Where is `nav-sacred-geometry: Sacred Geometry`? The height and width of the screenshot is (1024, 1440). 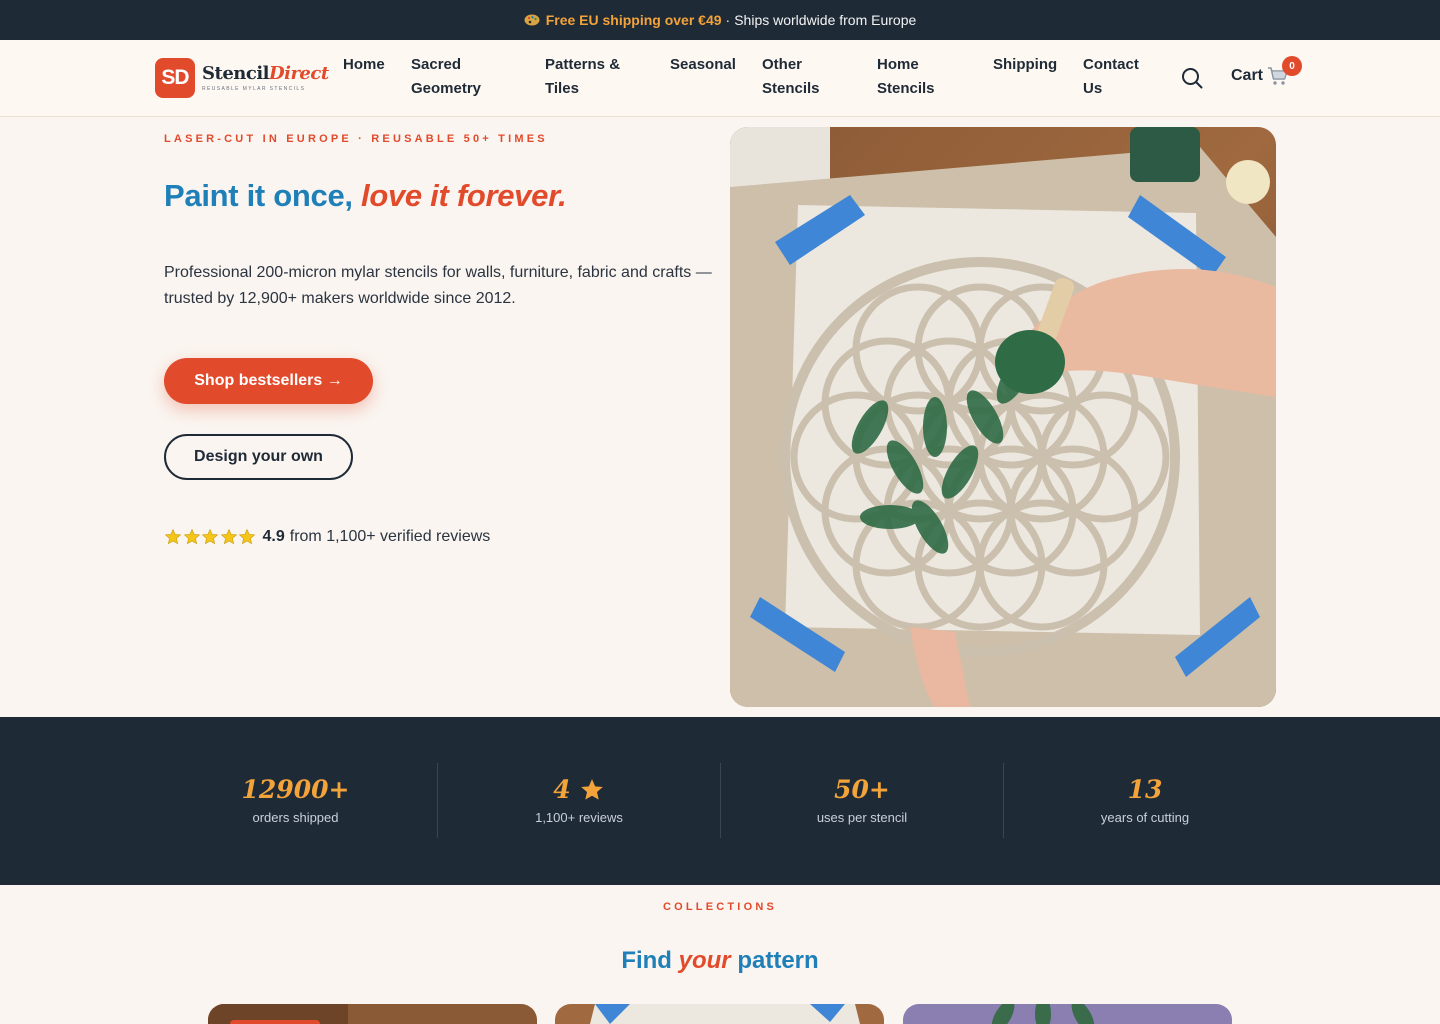
nav-sacred-geometry: Sacred Geometry is located at coordinates (446, 77).